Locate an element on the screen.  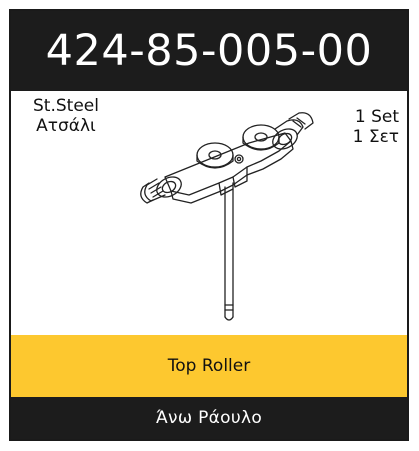
product-name-en-band: Top Roller is located at coordinates (209, 366).